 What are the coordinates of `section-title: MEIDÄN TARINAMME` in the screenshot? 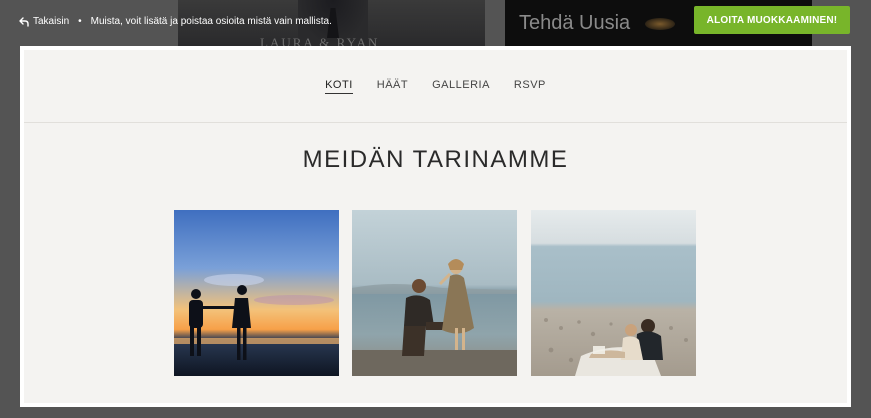 It's located at (435, 159).